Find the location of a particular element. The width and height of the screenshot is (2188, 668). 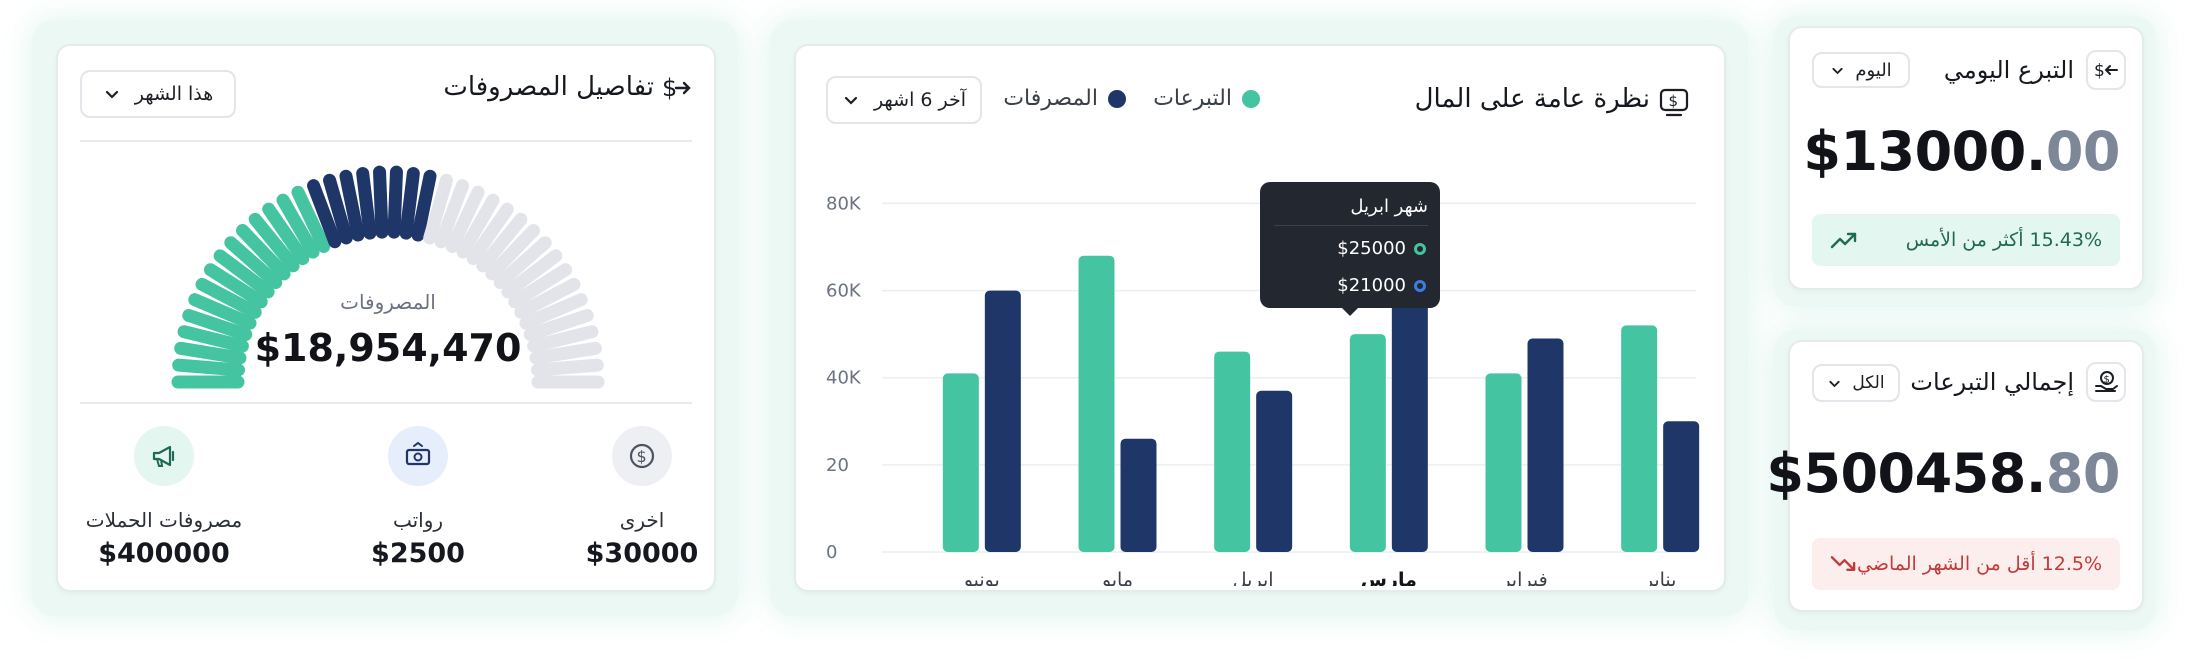

change-text: 15.43% أكثر من الأمس is located at coordinates (2003, 240).